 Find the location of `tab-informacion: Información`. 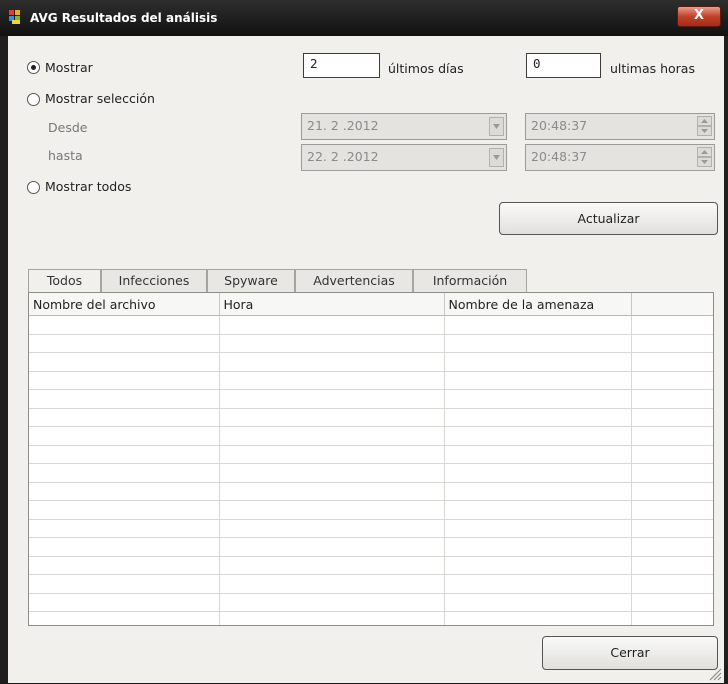

tab-informacion: Información is located at coordinates (470, 280).